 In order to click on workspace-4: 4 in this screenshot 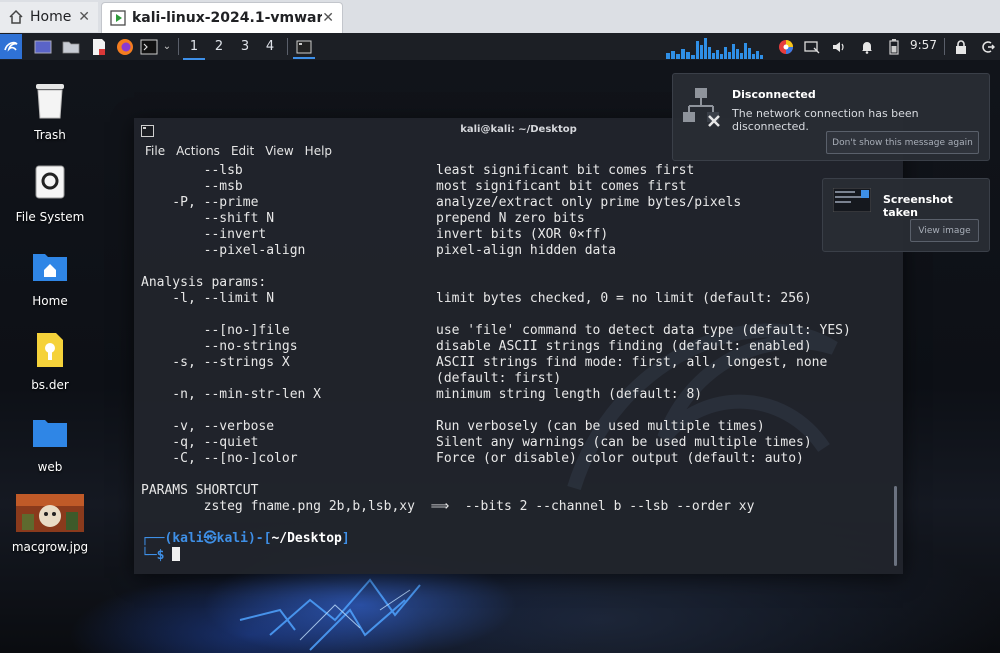, I will do `click(270, 46)`.